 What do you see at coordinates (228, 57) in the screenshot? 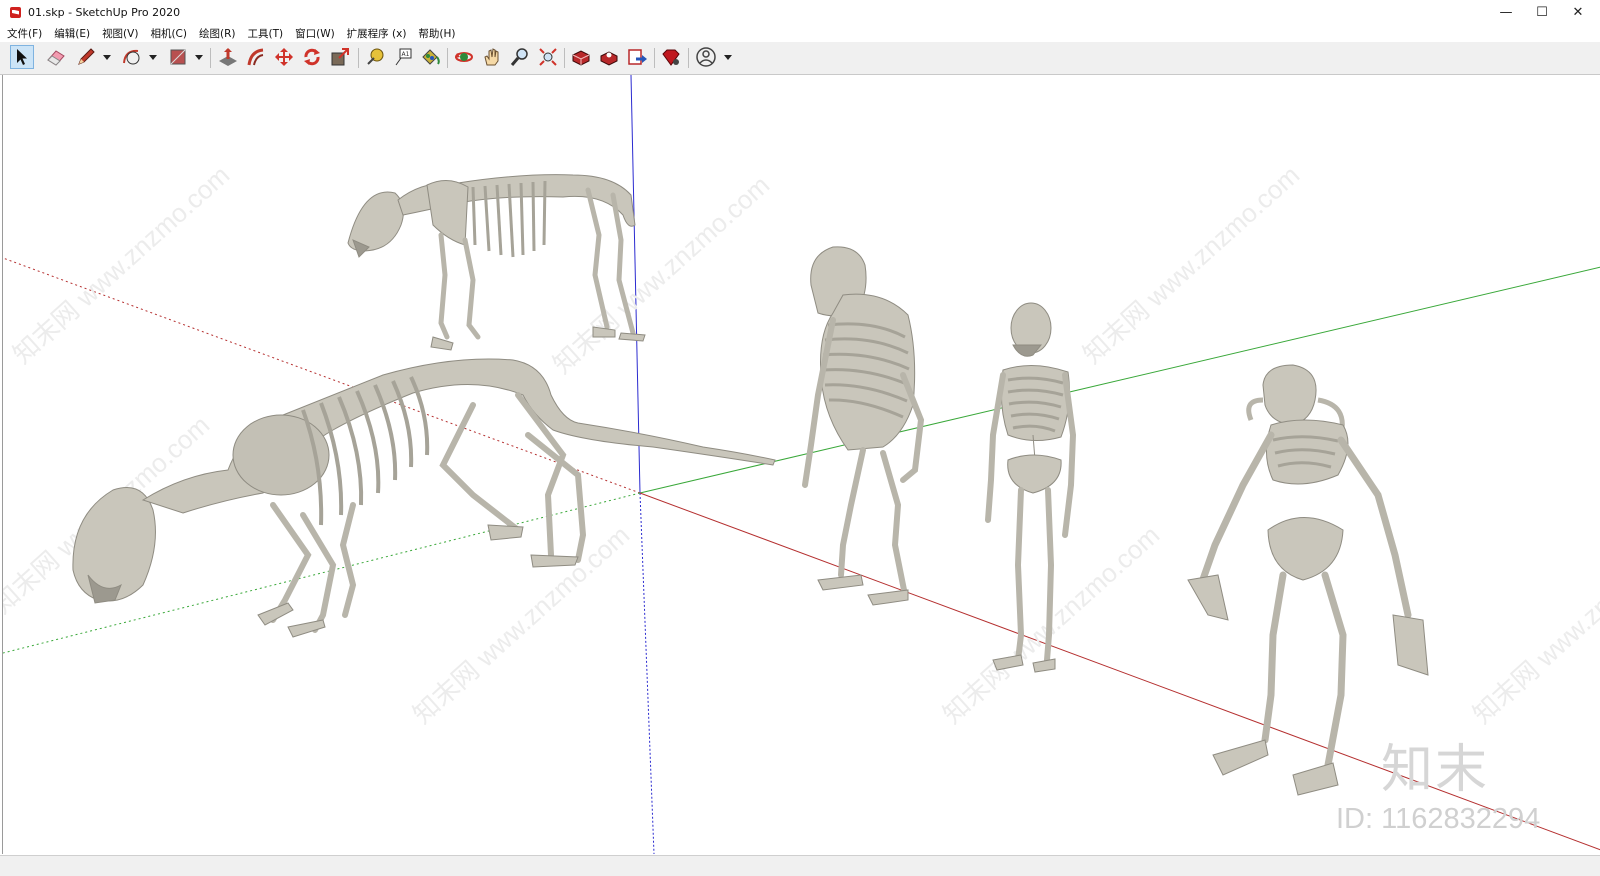
I see `push-pull-tool-icon` at bounding box center [228, 57].